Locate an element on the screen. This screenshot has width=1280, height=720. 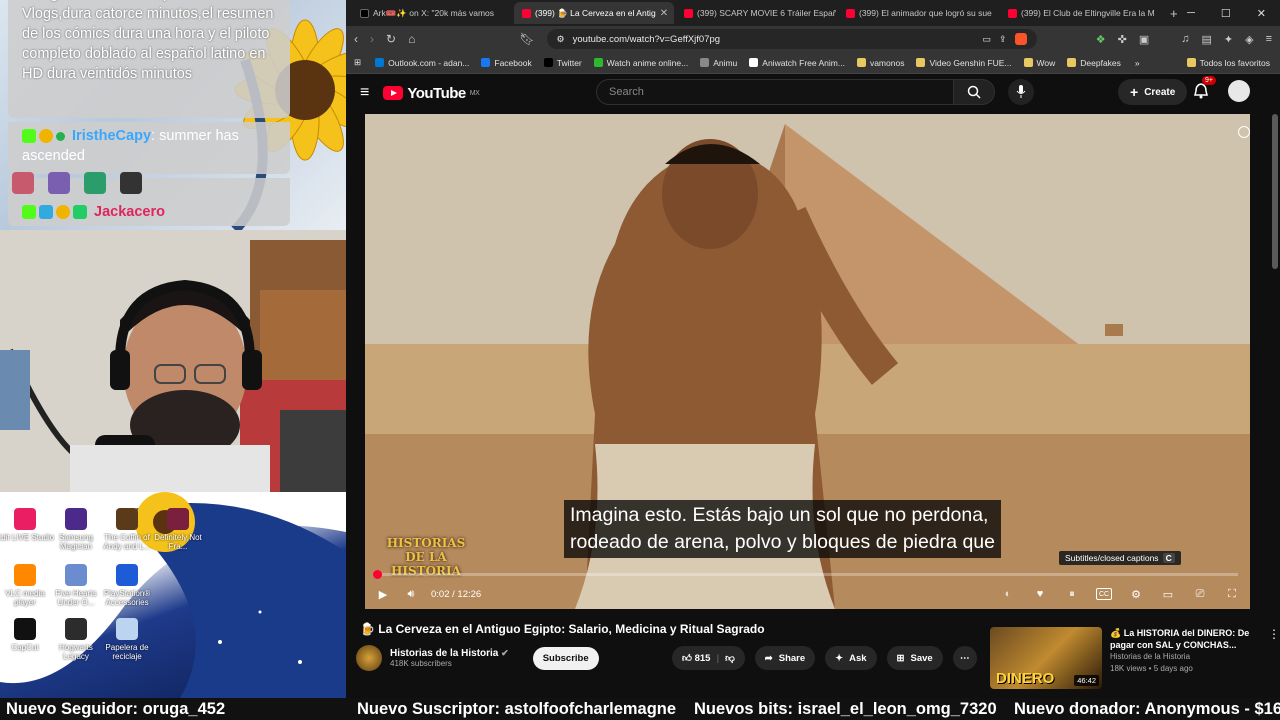
search-button is located at coordinates (974, 92).